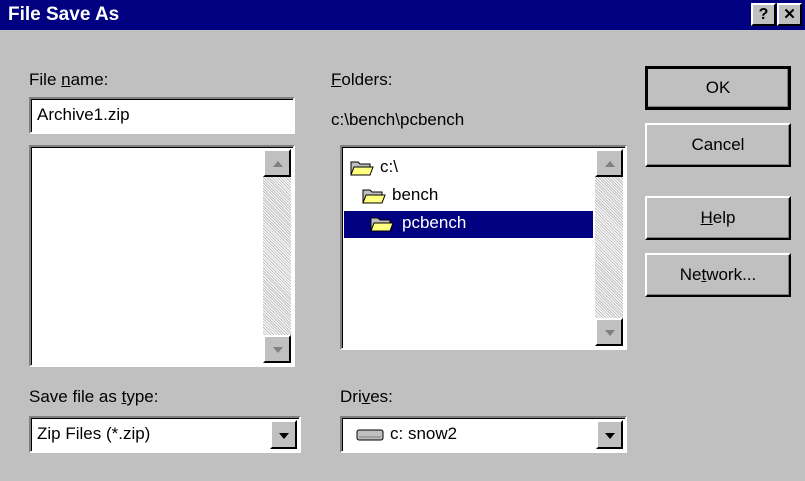  I want to click on folder-tree-scrollbar, so click(609, 247).